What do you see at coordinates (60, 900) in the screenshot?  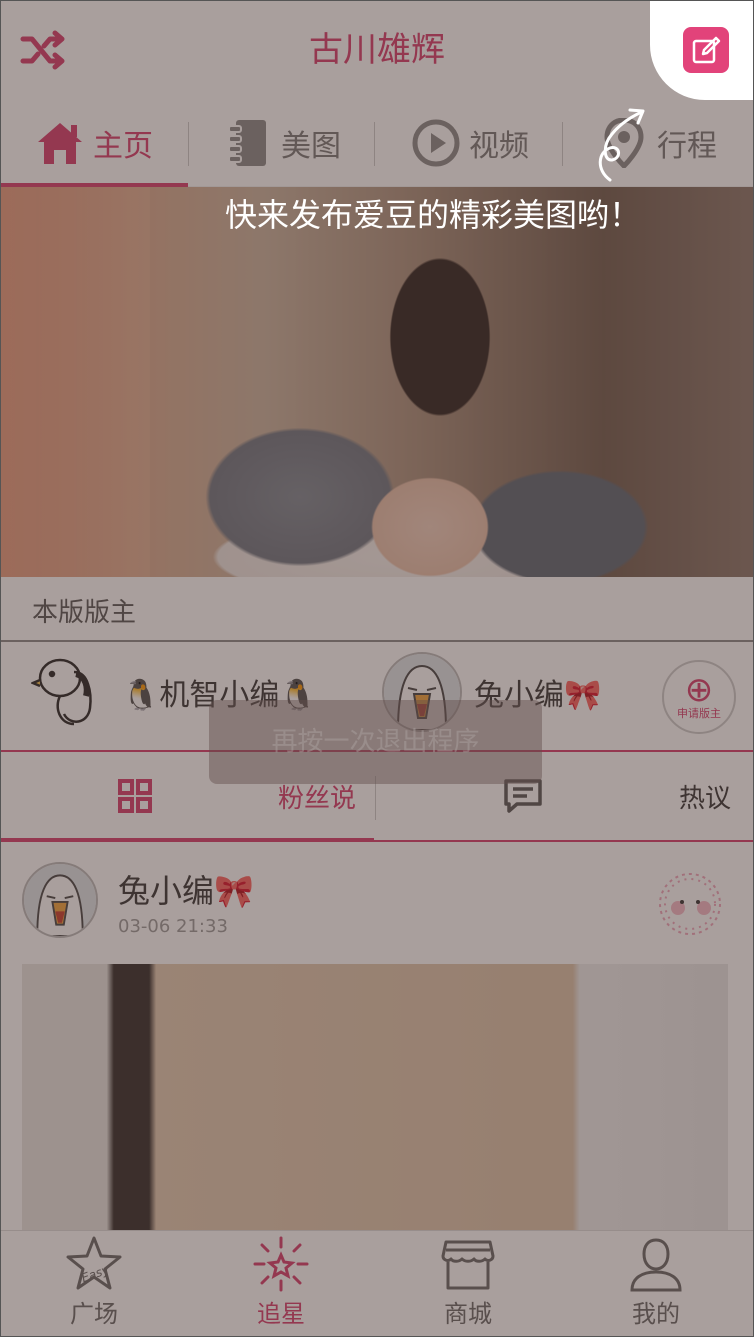 I see `post-author-avatar` at bounding box center [60, 900].